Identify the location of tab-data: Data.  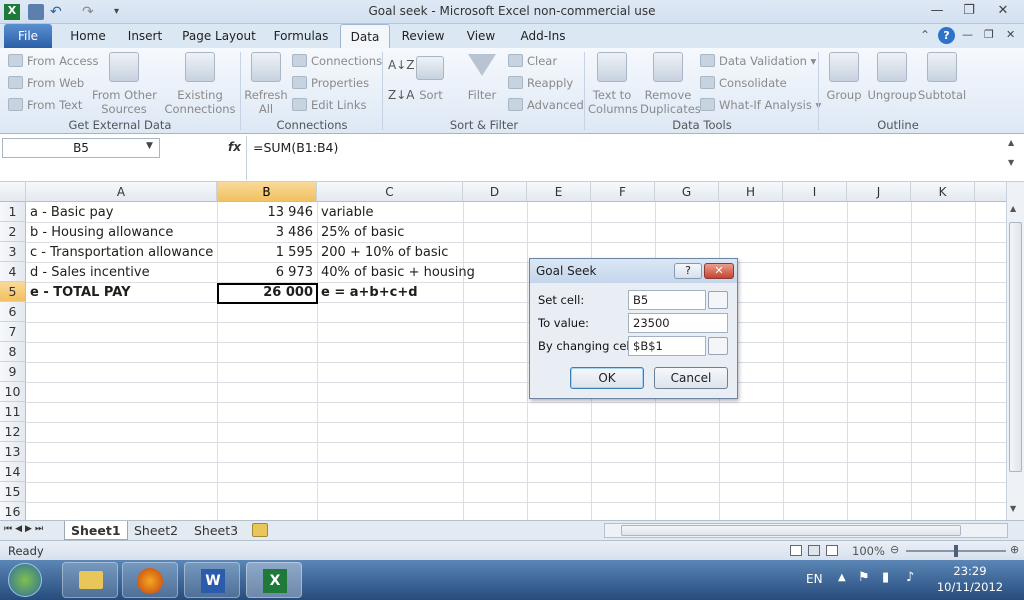
(365, 36).